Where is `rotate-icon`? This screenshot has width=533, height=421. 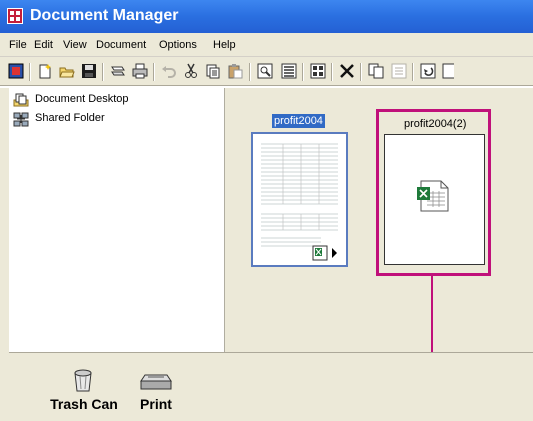
rotate-icon is located at coordinates (428, 71).